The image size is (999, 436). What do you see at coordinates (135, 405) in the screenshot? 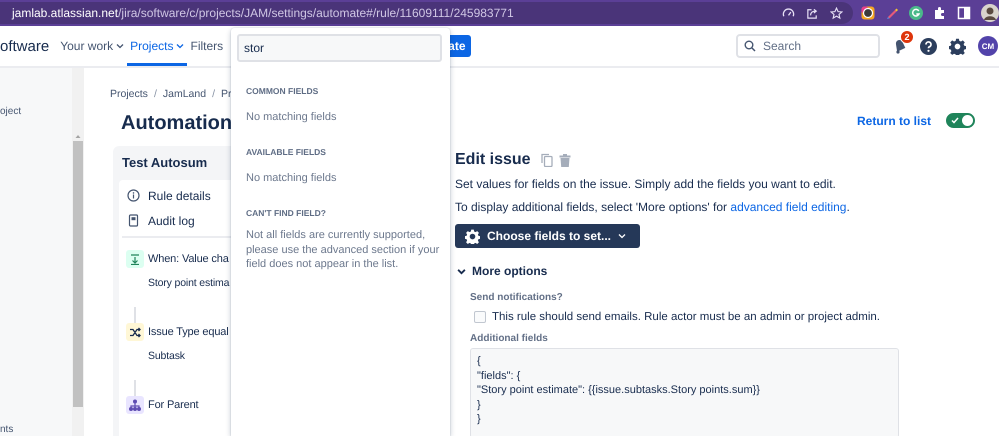
I see `hierarchy-icon` at bounding box center [135, 405].